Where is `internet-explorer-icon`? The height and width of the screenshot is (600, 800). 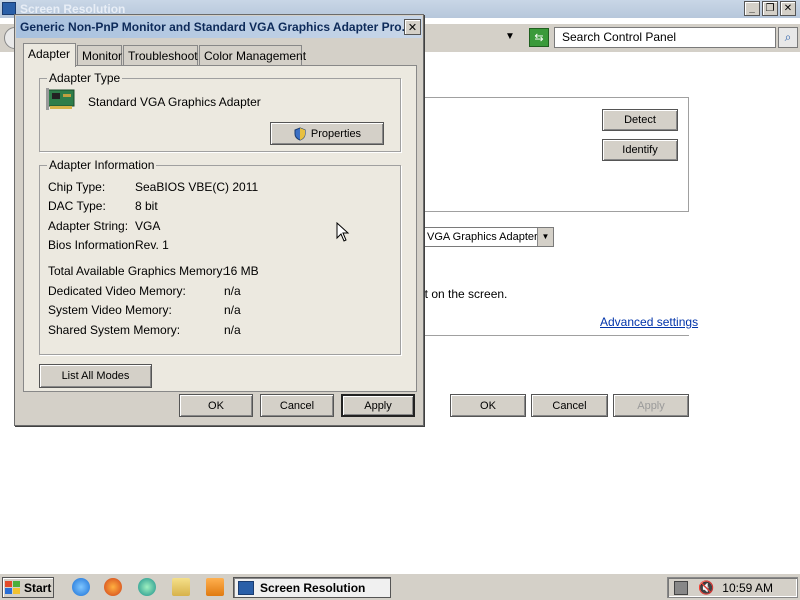 internet-explorer-icon is located at coordinates (81, 587).